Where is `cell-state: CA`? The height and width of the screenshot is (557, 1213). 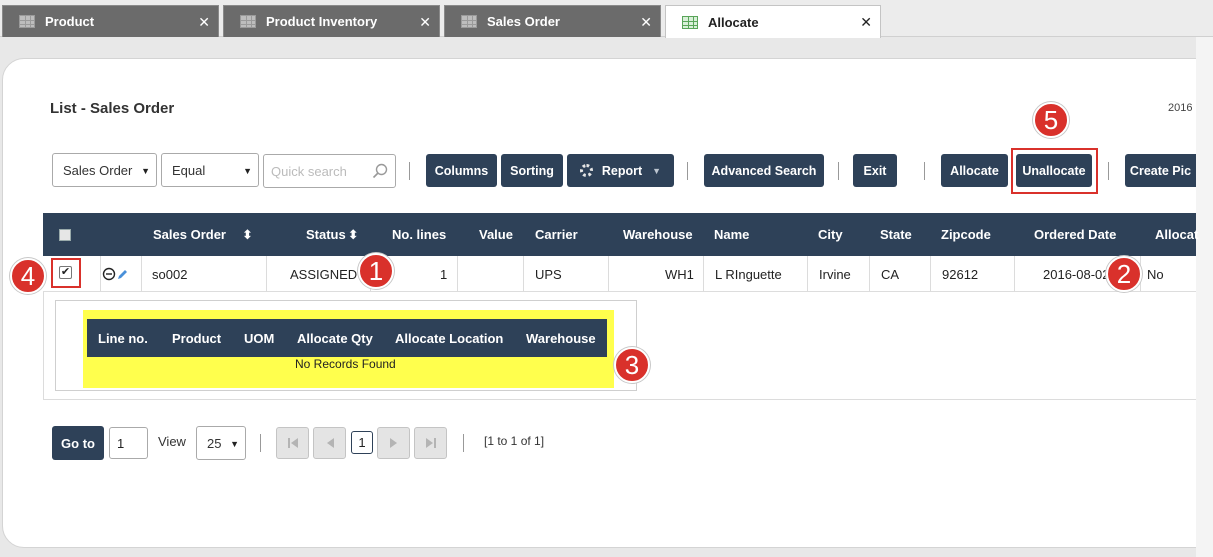
cell-state: CA is located at coordinates (890, 274).